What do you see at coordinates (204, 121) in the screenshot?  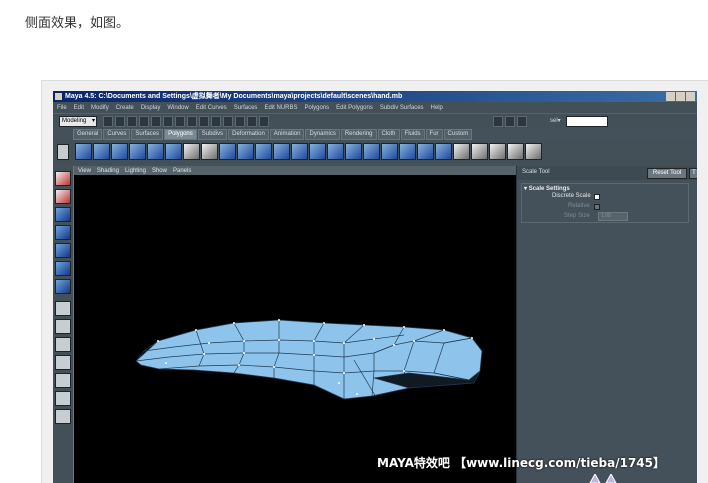 I see `snap-point-icon` at bounding box center [204, 121].